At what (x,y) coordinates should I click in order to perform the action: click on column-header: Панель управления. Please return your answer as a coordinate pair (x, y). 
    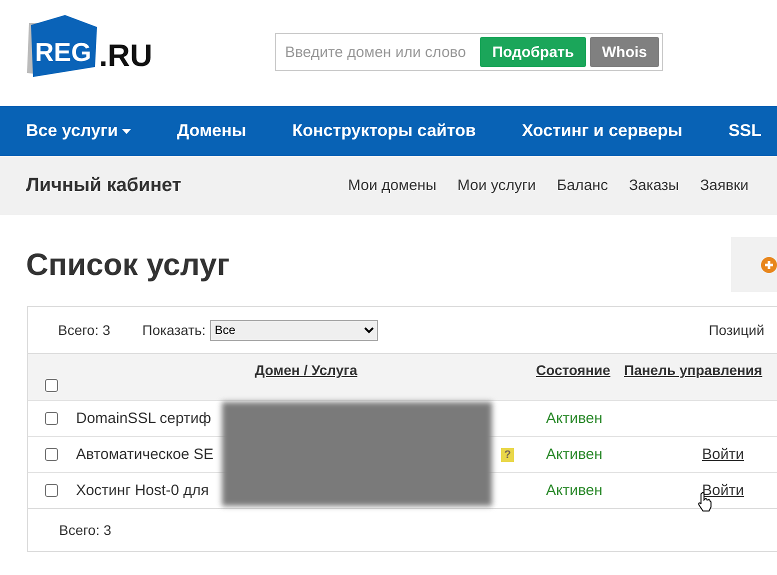
    Looking at the image, I should click on (700, 377).